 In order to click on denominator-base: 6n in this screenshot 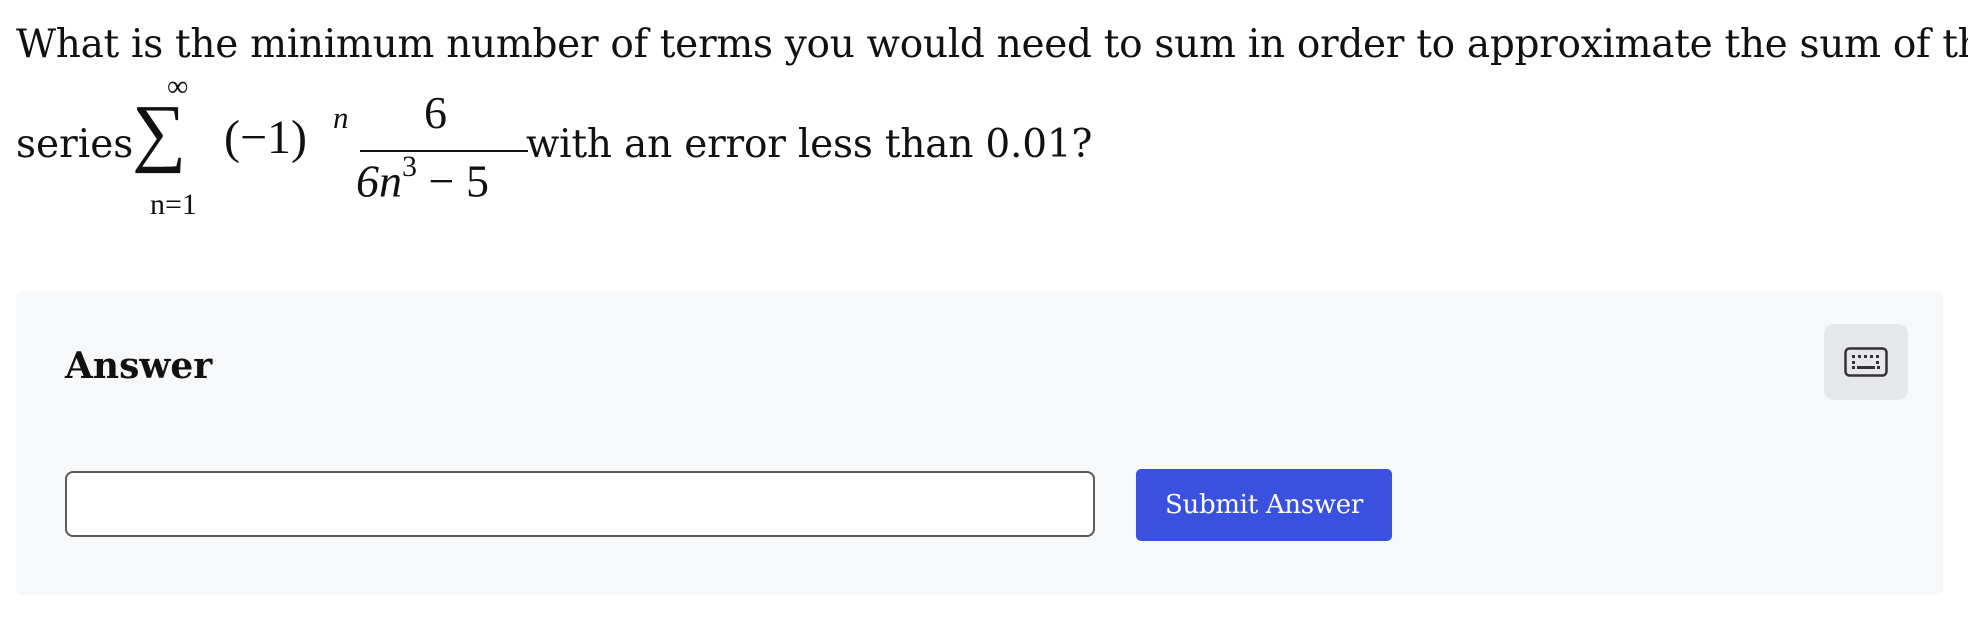, I will do `click(379, 181)`.